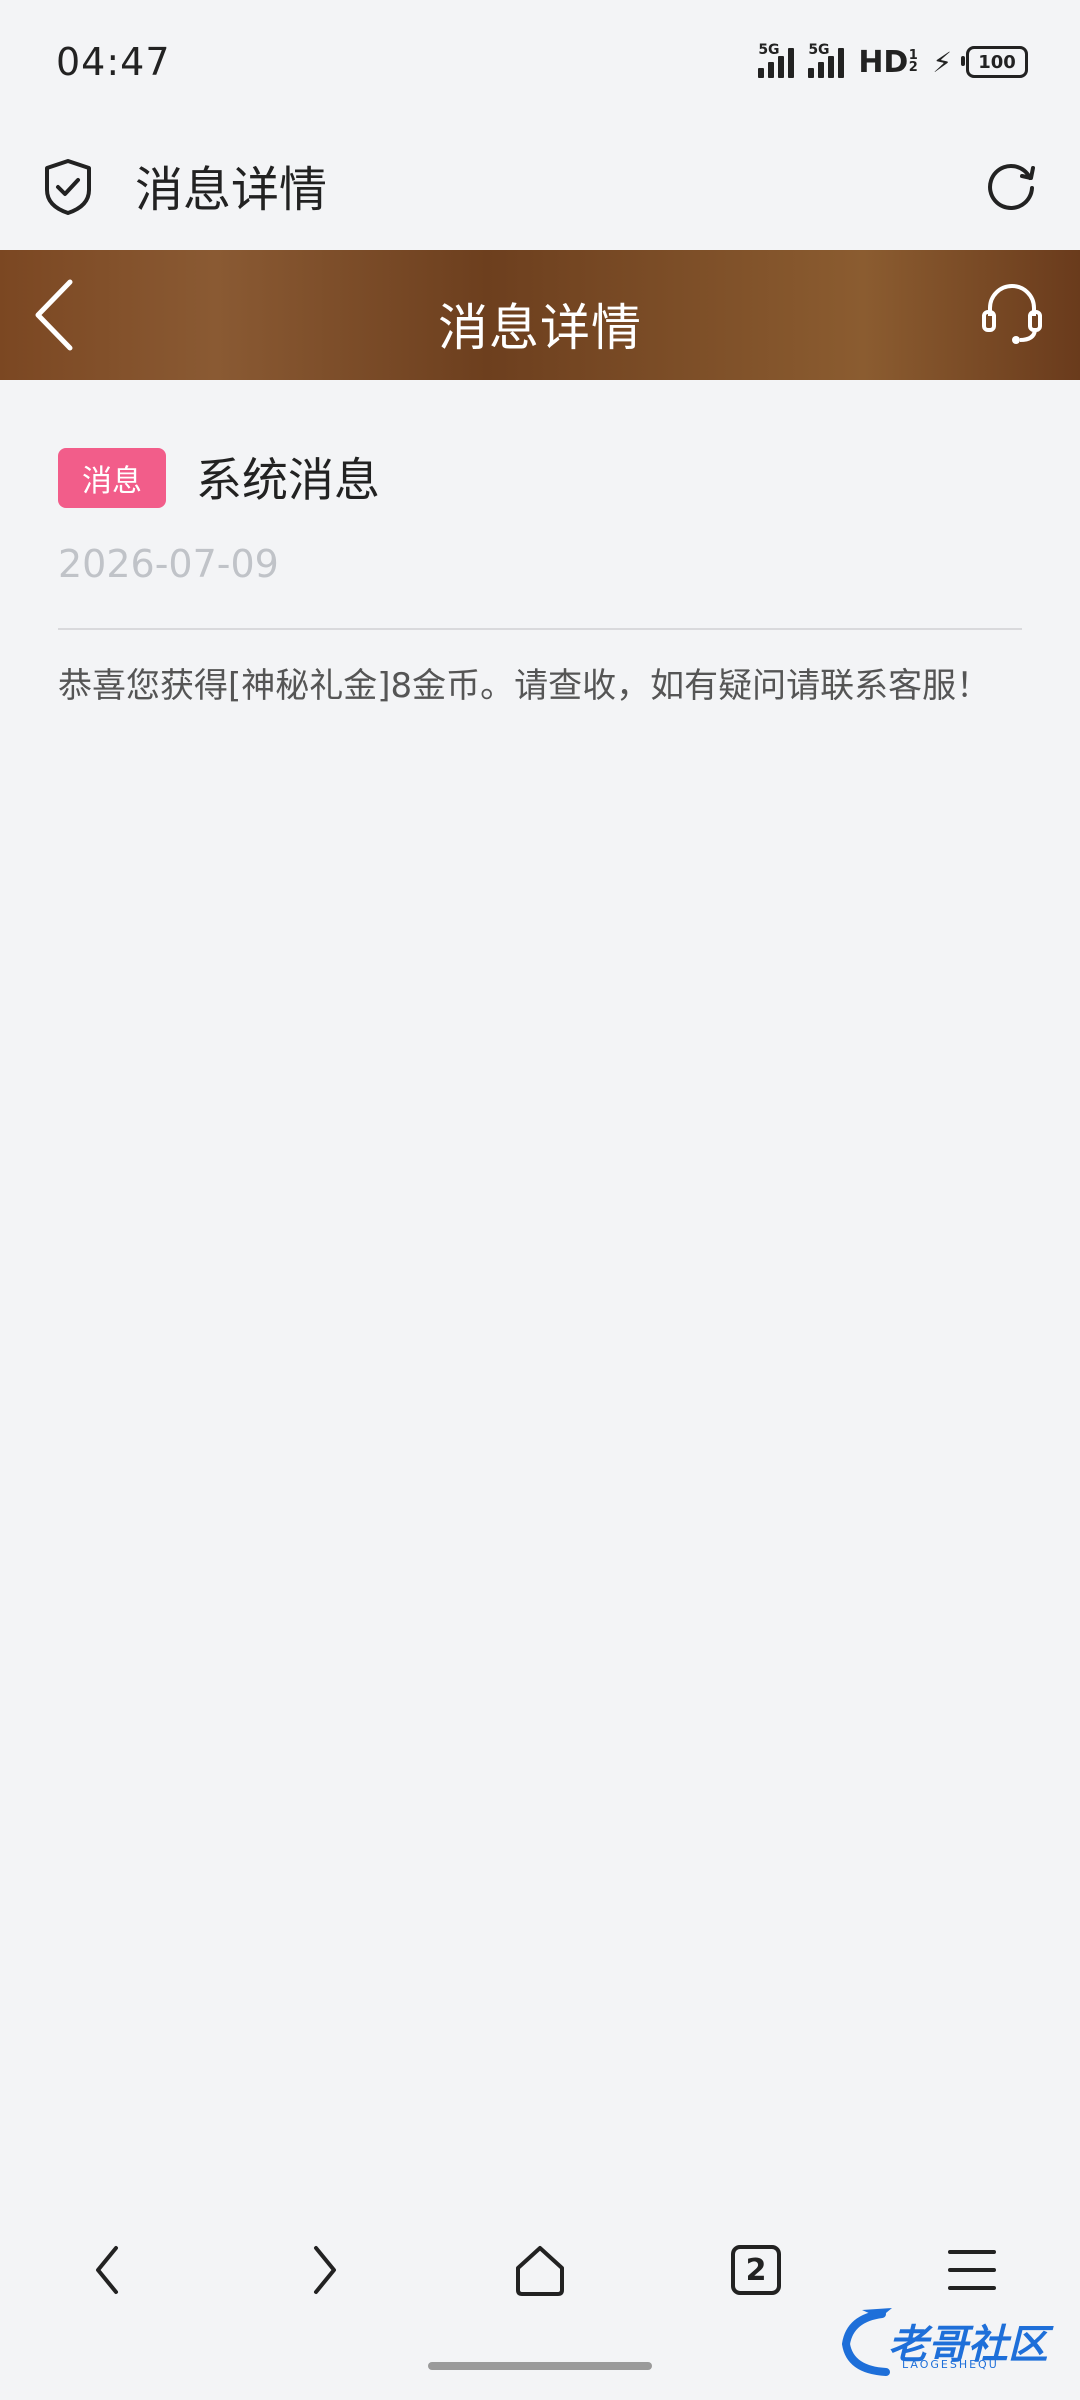 This screenshot has height=2400, width=1080. Describe the element at coordinates (947, 2340) in the screenshot. I see `watermark-logo: 老哥社区 LAOGESHEQU` at that location.